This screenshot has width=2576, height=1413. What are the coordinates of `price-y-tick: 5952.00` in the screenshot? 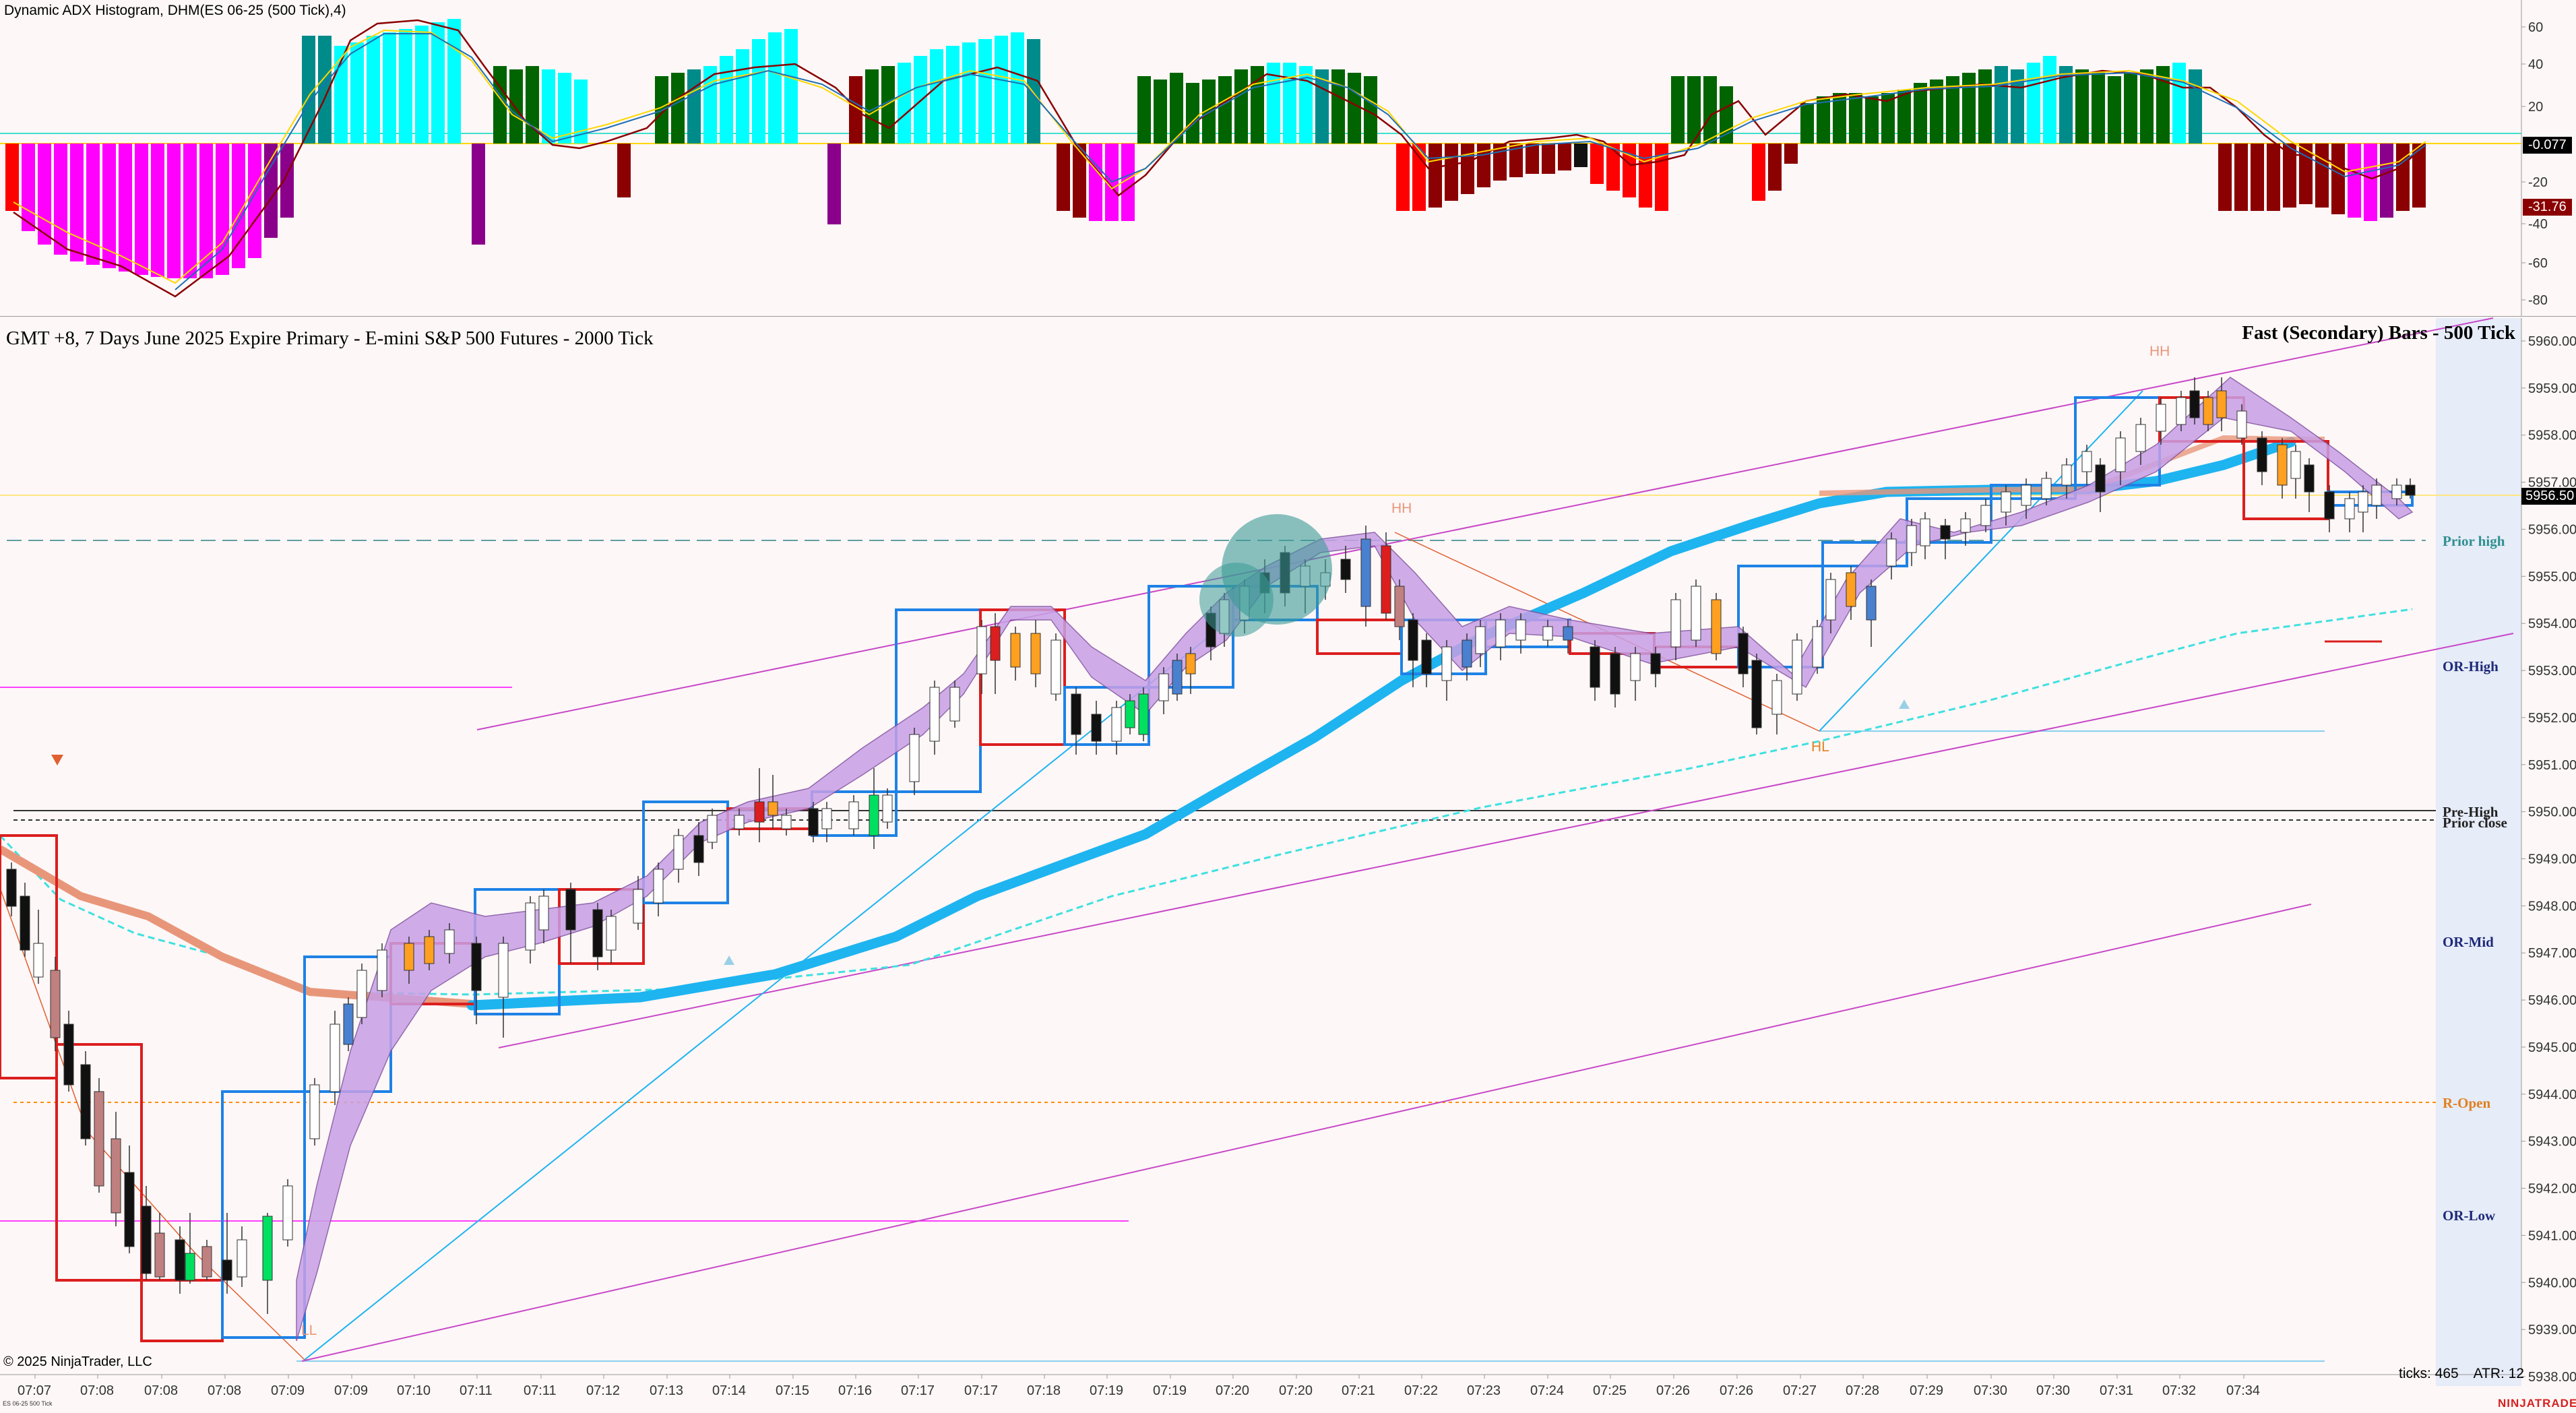 It's located at (2552, 718).